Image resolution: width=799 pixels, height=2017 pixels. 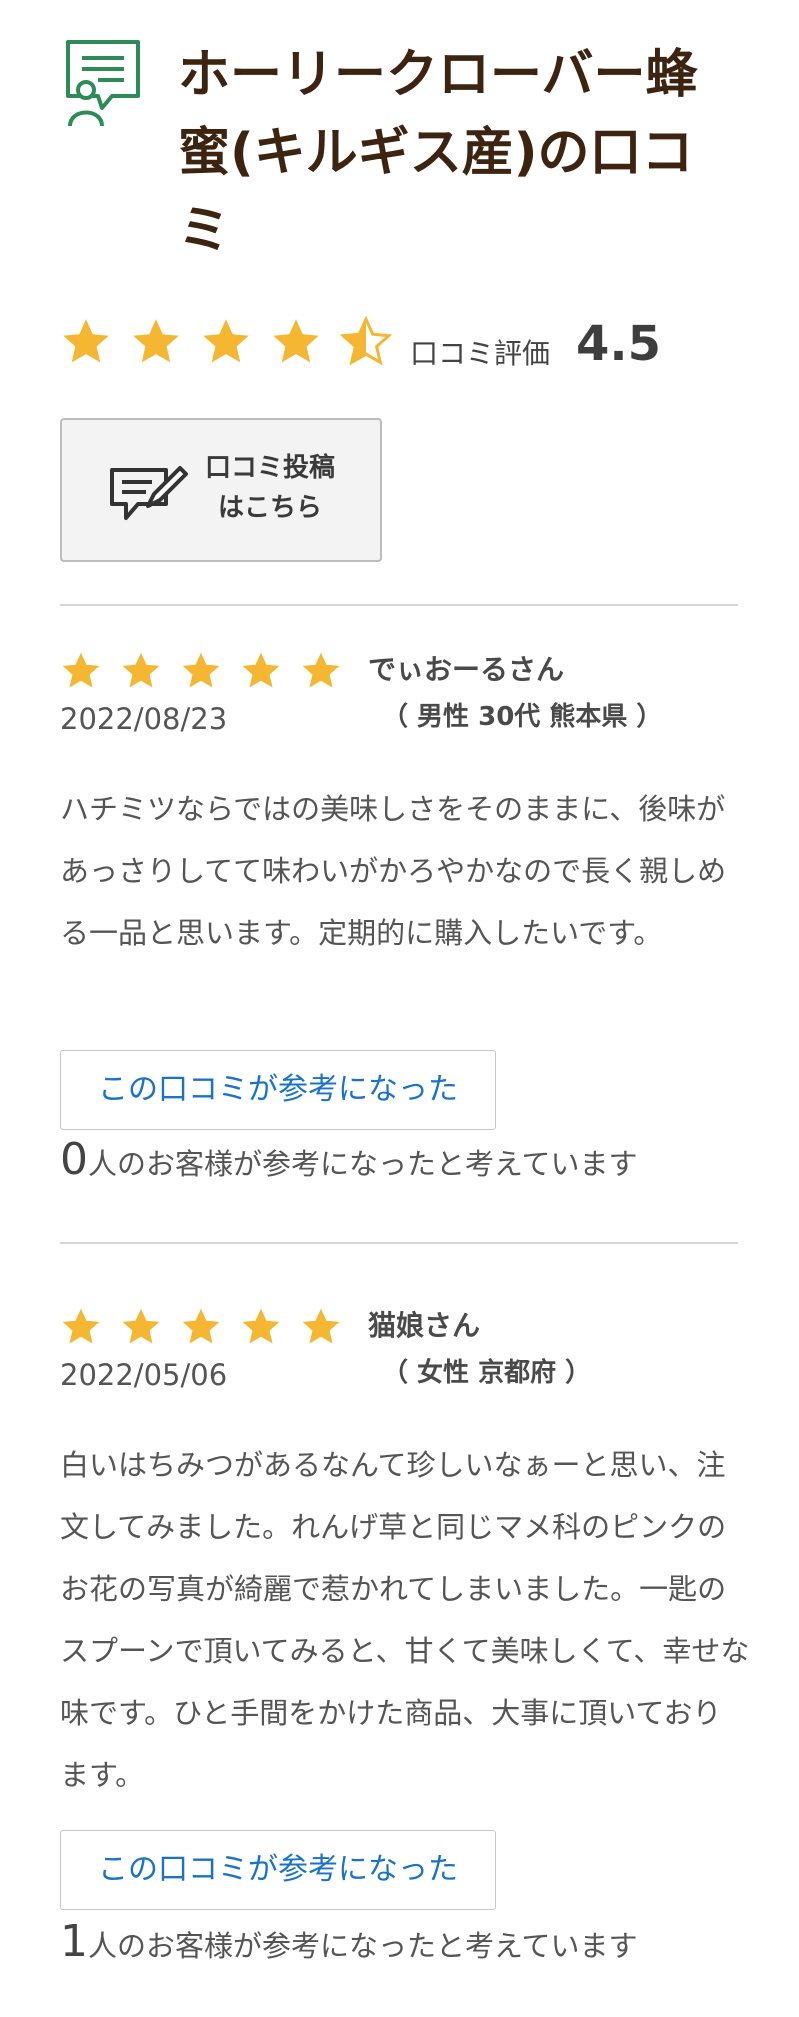 What do you see at coordinates (144, 1375) in the screenshot?
I see `review-date: 2022/05/06` at bounding box center [144, 1375].